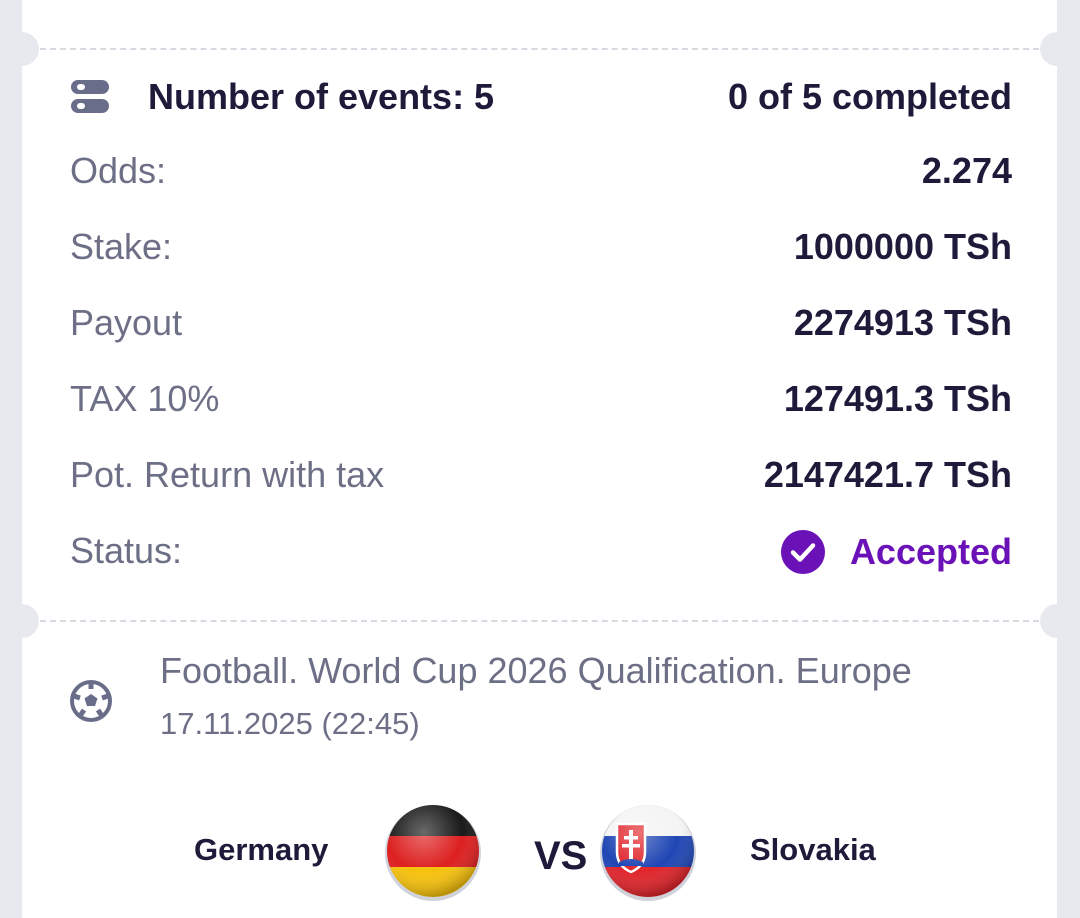 This screenshot has width=1080, height=918. Describe the element at coordinates (541, 552) in the screenshot. I see `status-row: Status: Accepted` at that location.